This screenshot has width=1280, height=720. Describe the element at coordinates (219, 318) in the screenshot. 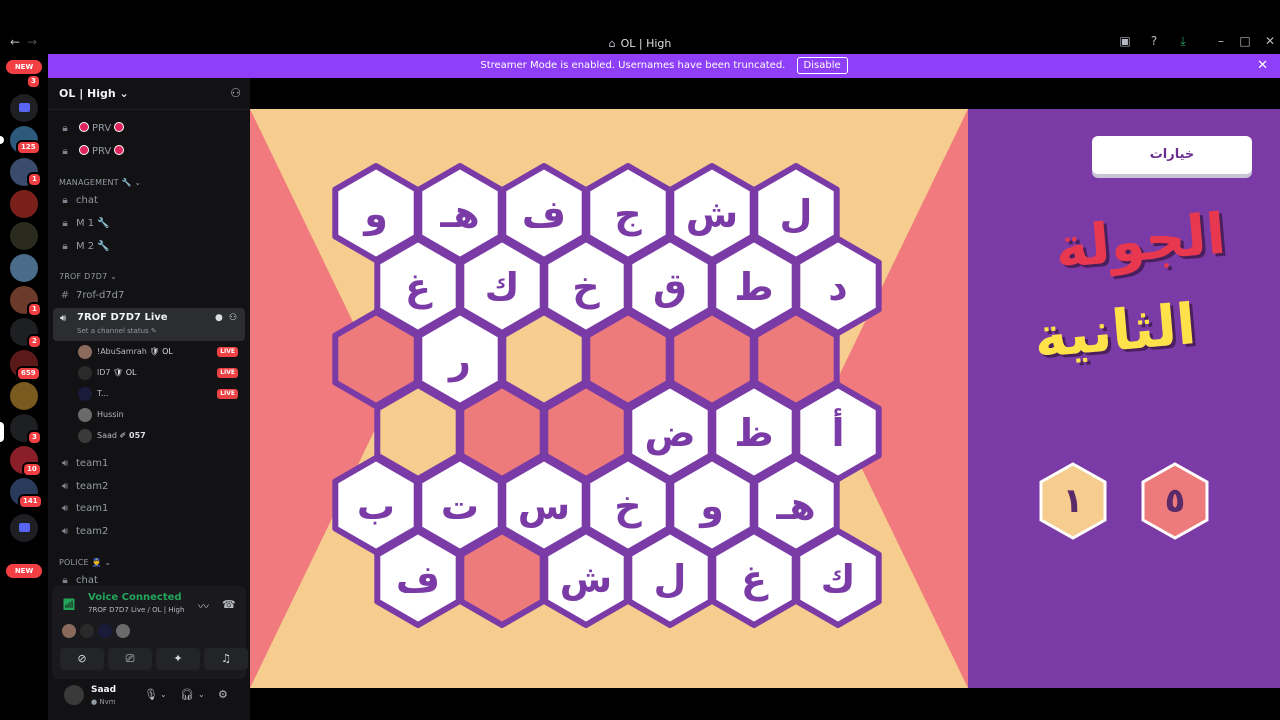

I see `chat-icon: ●` at that location.